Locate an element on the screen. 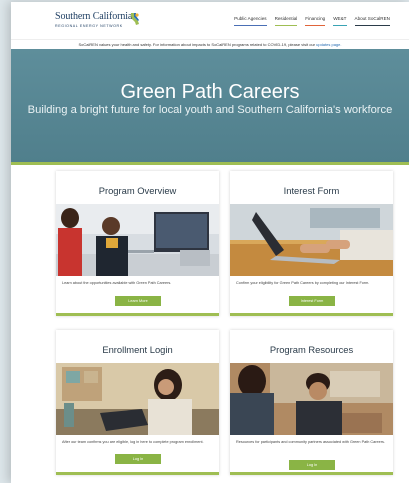  card-title: Program Resources is located at coordinates (311, 349).